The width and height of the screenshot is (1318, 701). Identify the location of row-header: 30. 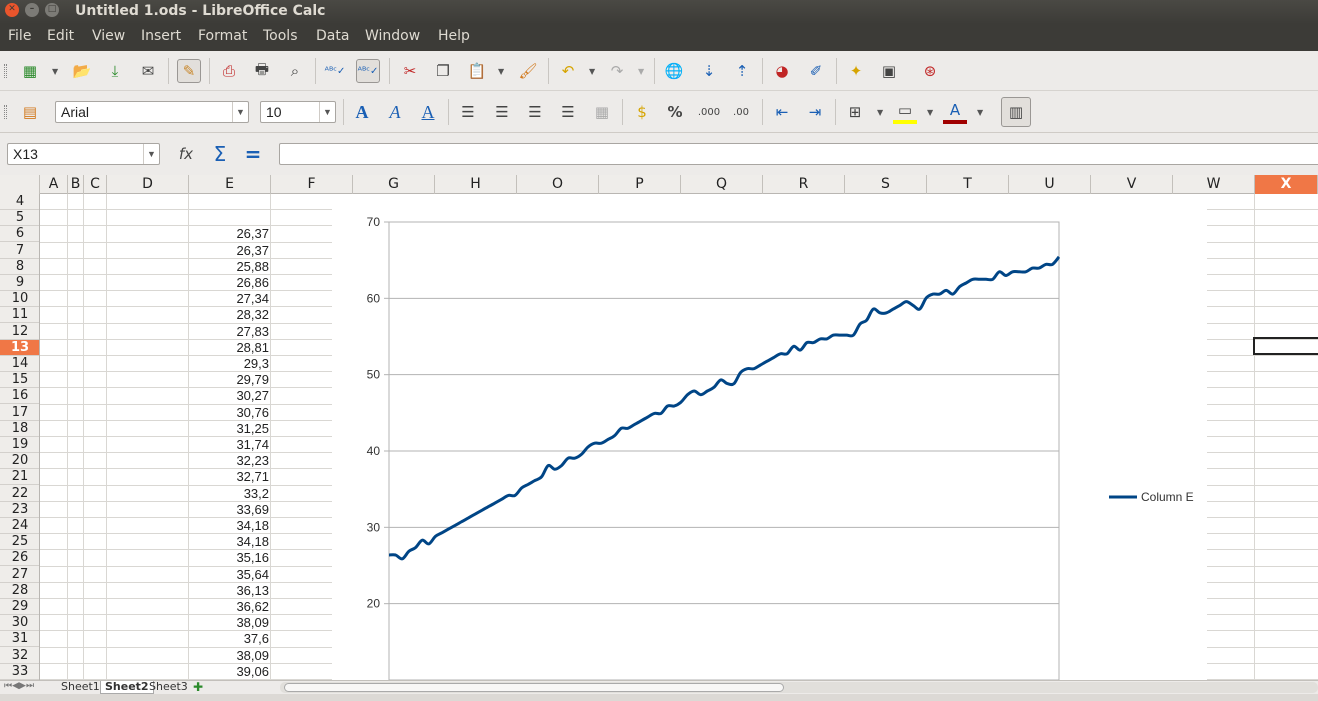
(19, 623).